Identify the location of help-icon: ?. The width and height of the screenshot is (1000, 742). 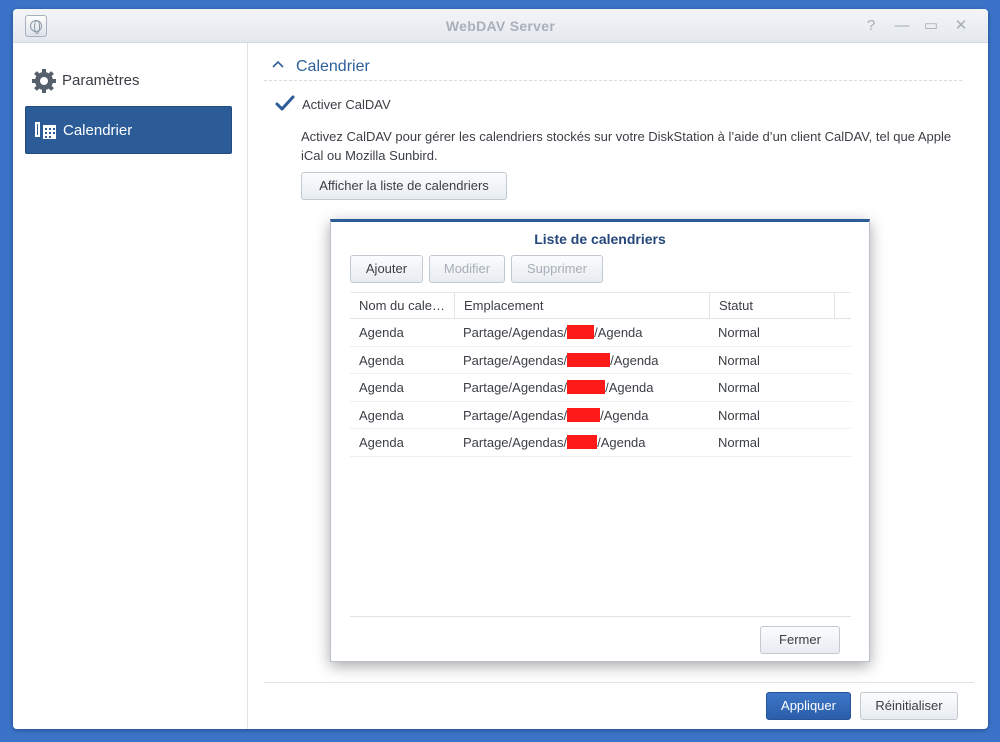
(871, 26).